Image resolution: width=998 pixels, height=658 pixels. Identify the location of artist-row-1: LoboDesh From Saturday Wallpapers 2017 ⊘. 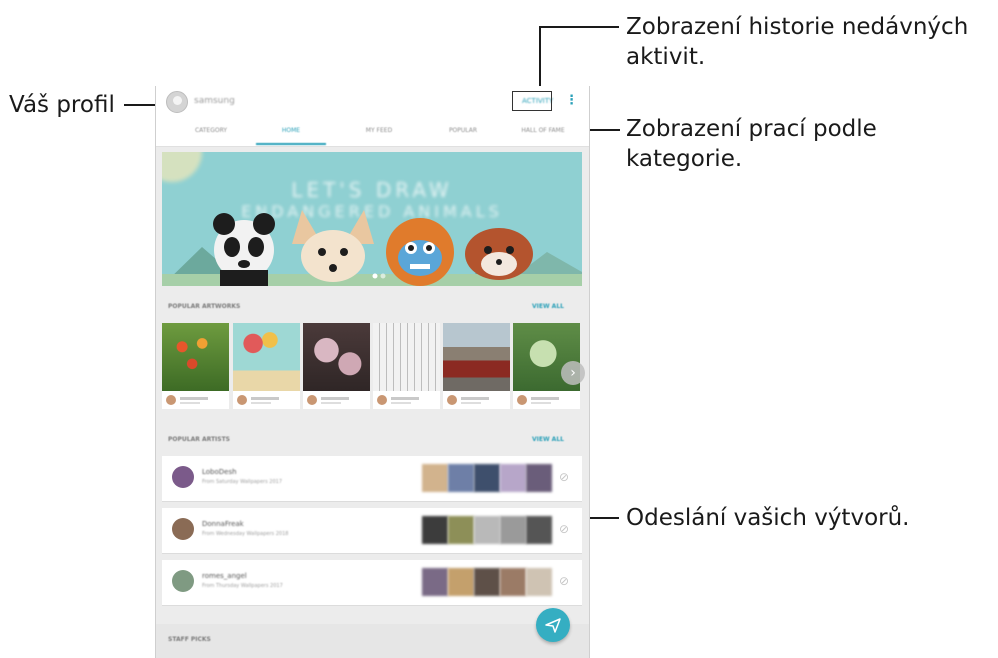
(372, 479).